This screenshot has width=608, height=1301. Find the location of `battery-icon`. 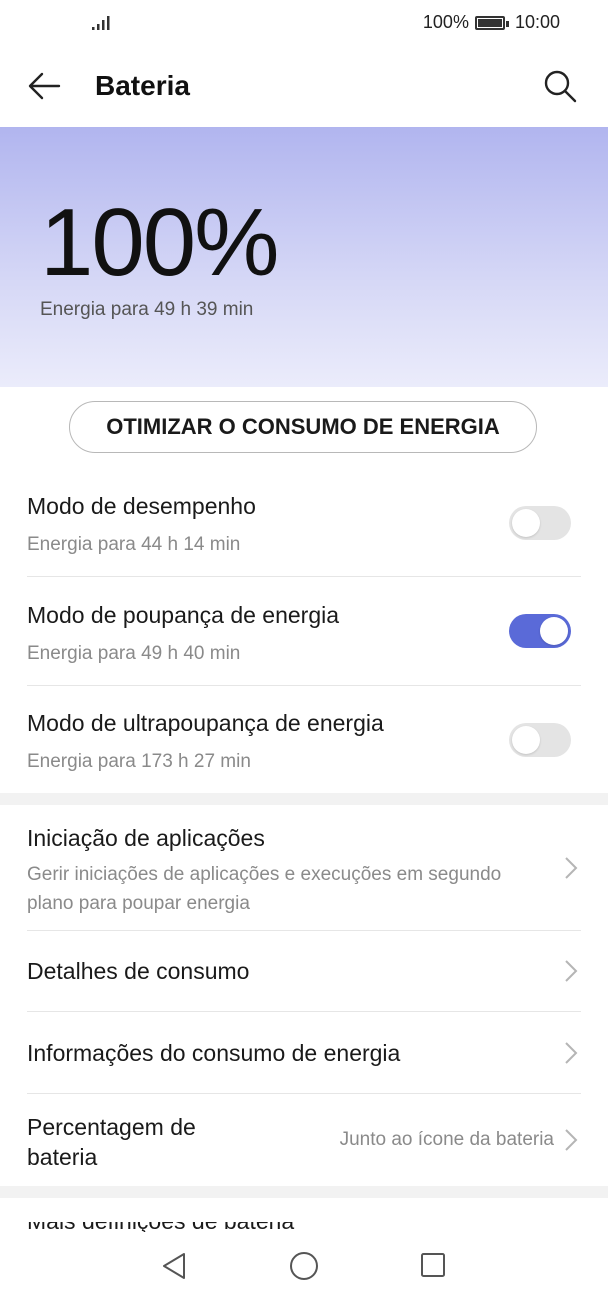

battery-icon is located at coordinates (491, 22).